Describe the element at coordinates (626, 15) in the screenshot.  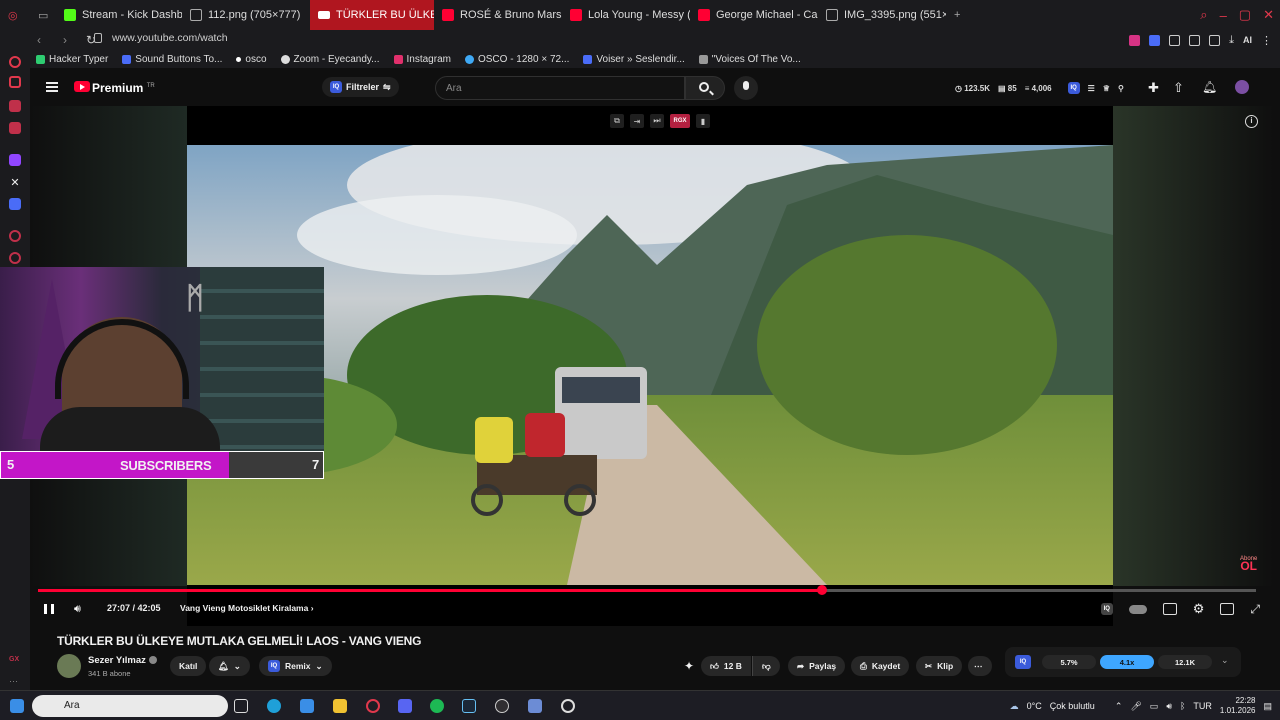
I see `tab-lola: Lola Young - Messy (NOV` at that location.